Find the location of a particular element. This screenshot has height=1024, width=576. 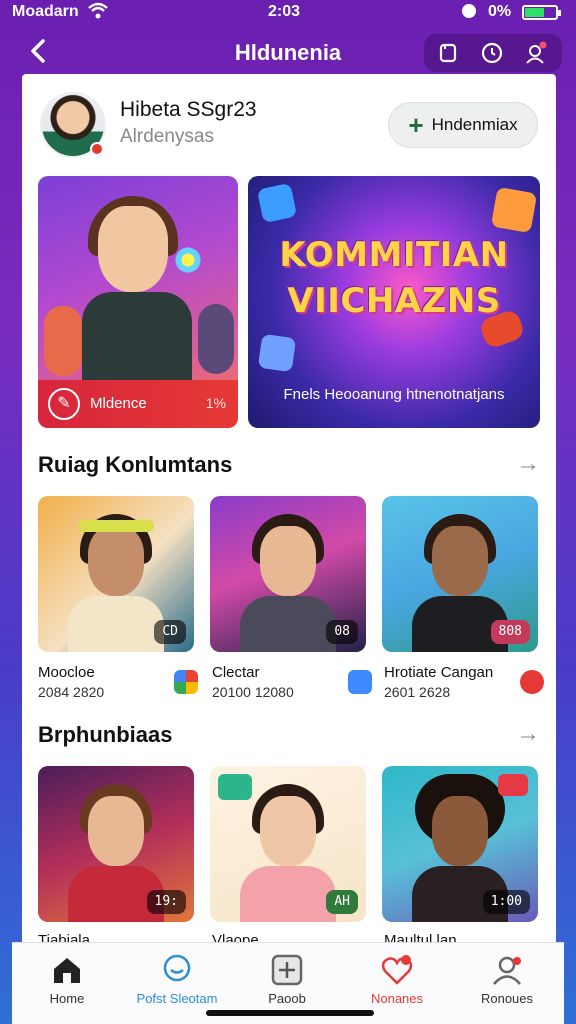

wifi-icon is located at coordinates (98, 10).